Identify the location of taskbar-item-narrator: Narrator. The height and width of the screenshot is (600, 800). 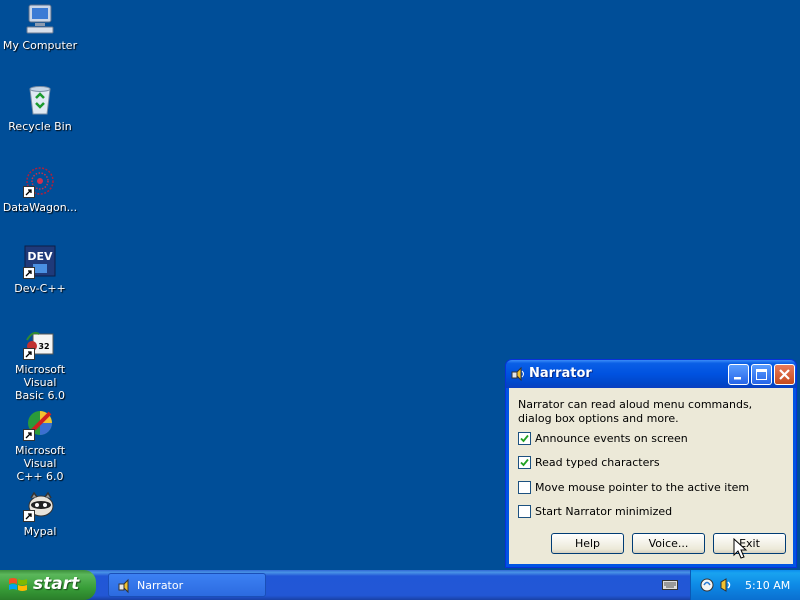
(187, 585).